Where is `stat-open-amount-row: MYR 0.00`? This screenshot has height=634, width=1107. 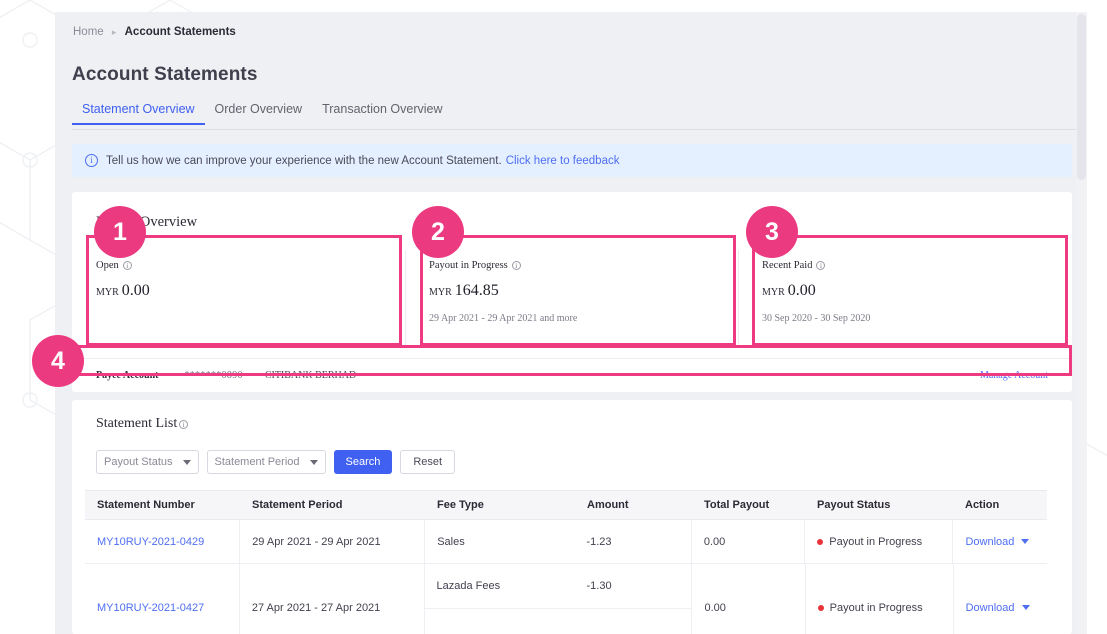 stat-open-amount-row: MYR 0.00 is located at coordinates (246, 291).